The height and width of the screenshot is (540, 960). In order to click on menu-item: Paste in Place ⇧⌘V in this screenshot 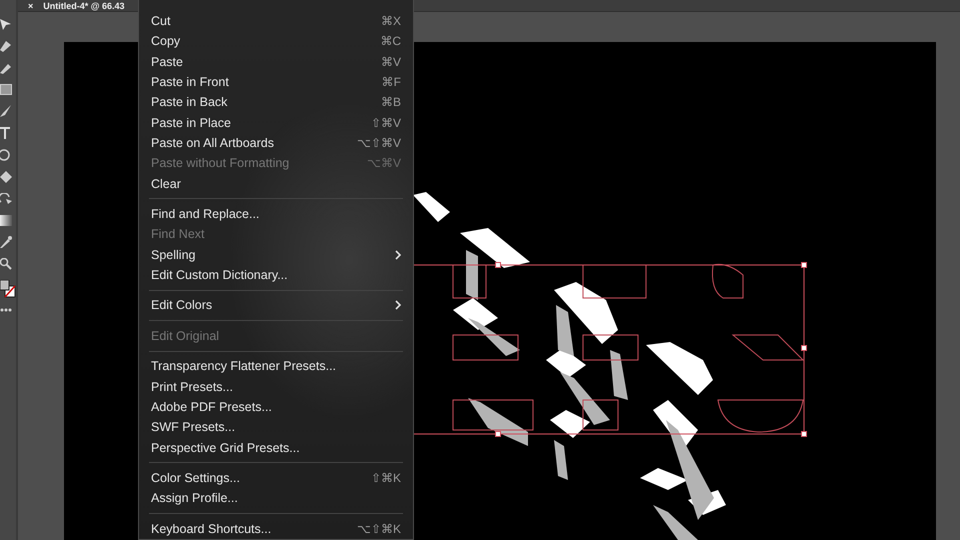, I will do `click(276, 122)`.